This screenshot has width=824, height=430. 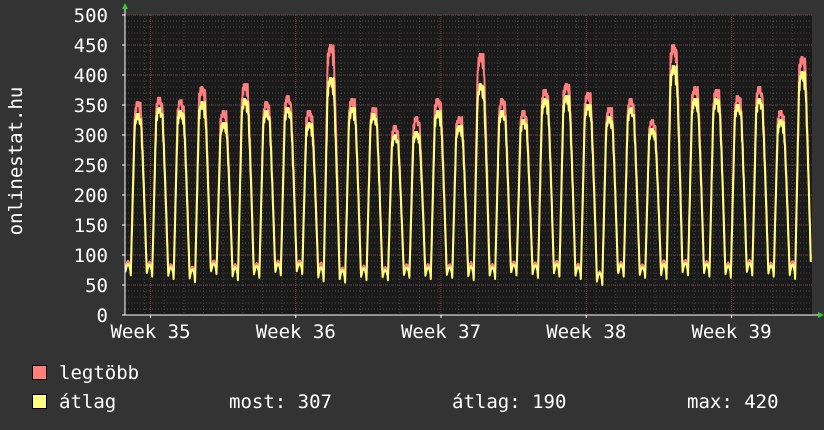 What do you see at coordinates (586, 332) in the screenshot?
I see `x-tick-label: Week 38` at bounding box center [586, 332].